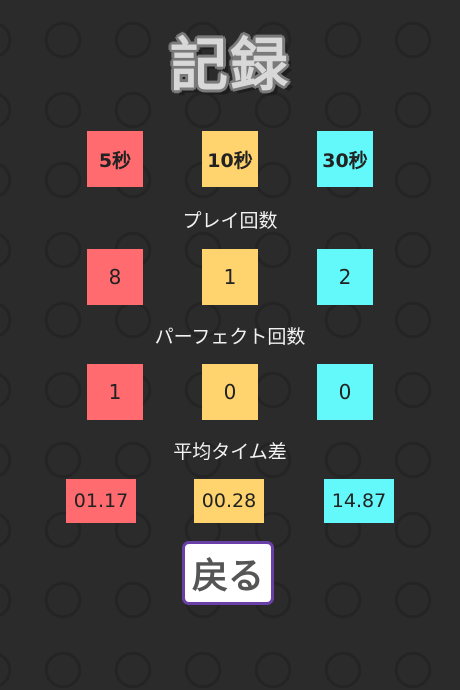 The image size is (460, 690). Describe the element at coordinates (115, 159) in the screenshot. I see `mode-5s-header: 5秒` at that location.